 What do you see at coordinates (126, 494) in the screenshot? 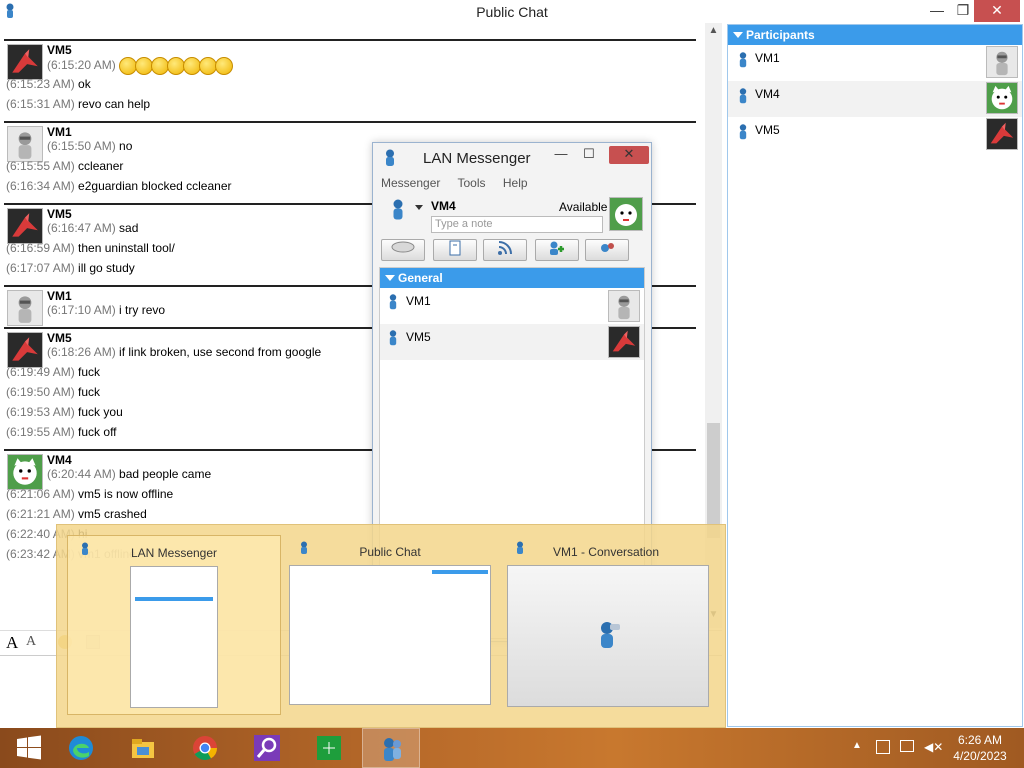
I see `message-text: vm5 is now offline` at bounding box center [126, 494].